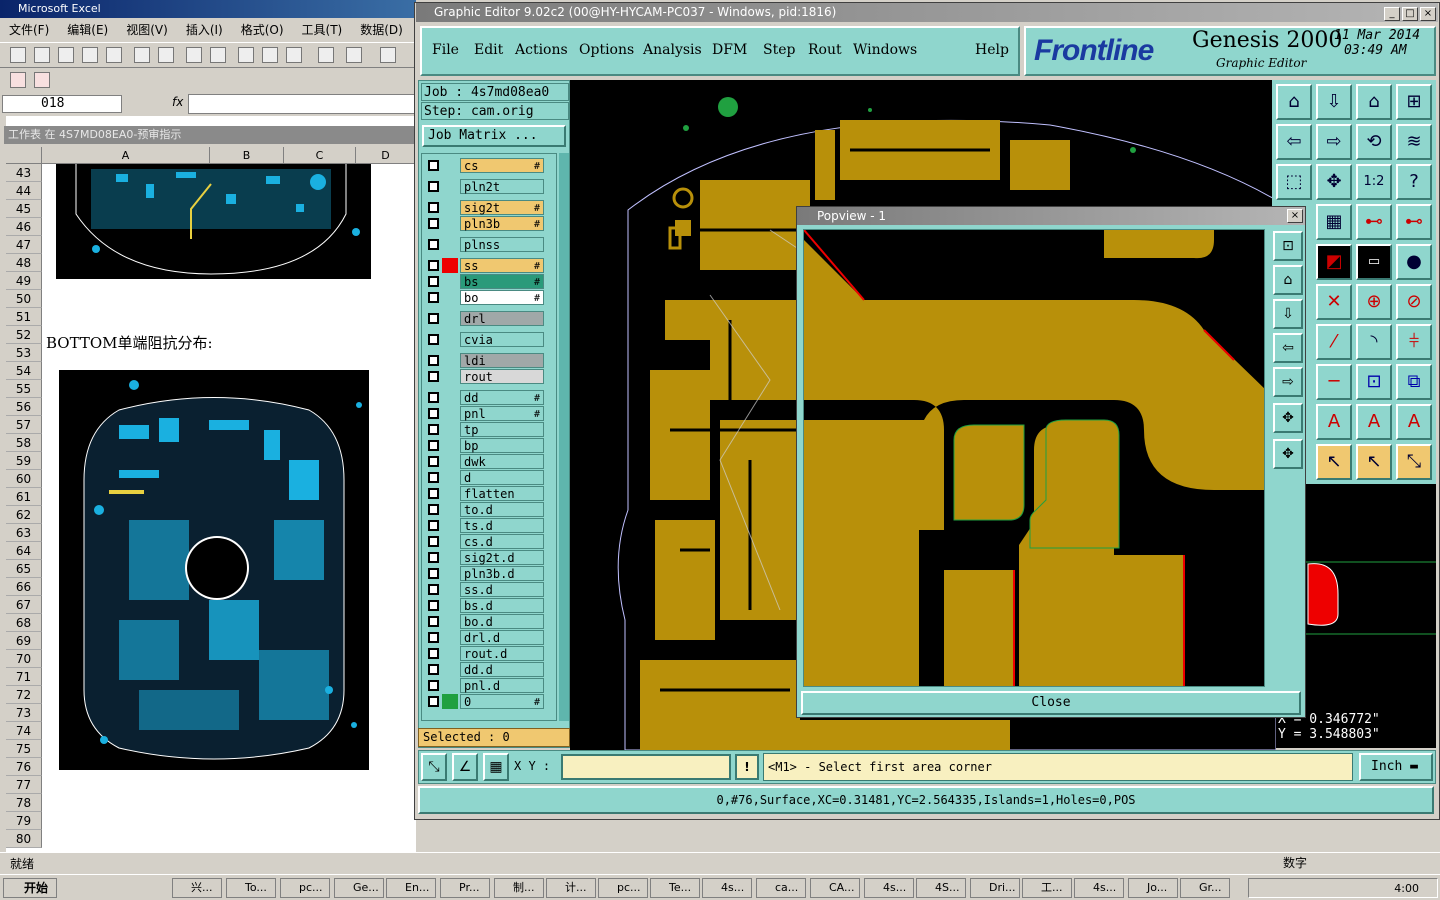 The image size is (1440, 900). I want to click on horizontal-line-icon: ─, so click(1334, 382).